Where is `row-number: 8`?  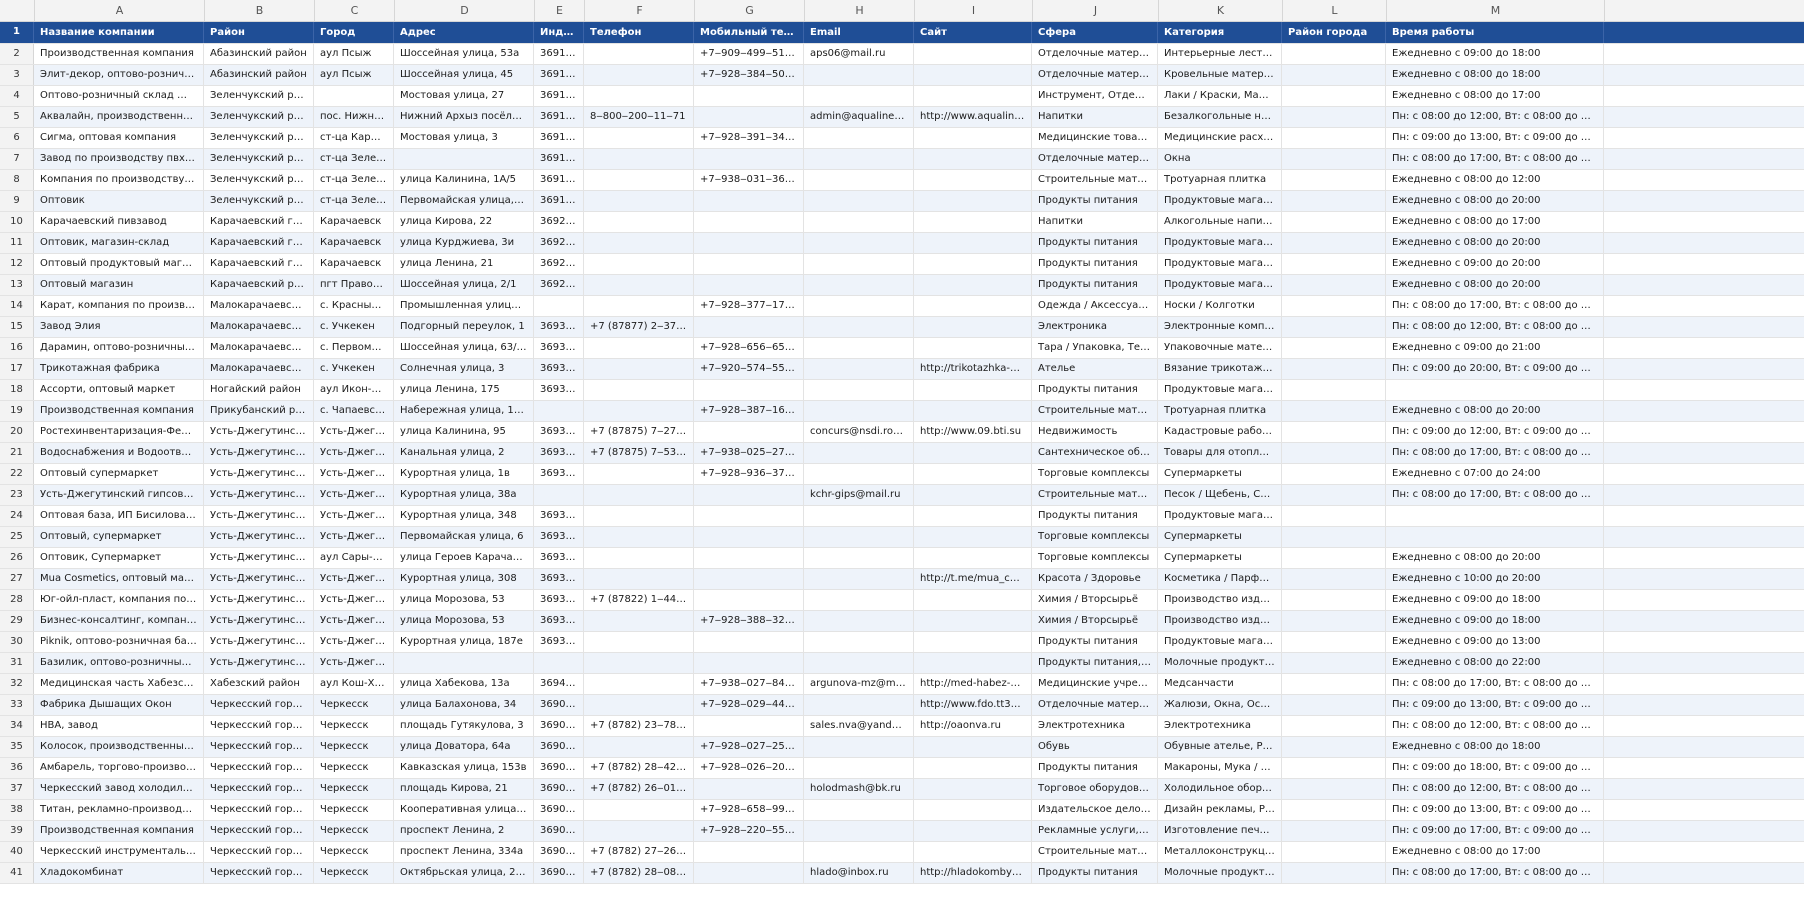 row-number: 8 is located at coordinates (17, 180).